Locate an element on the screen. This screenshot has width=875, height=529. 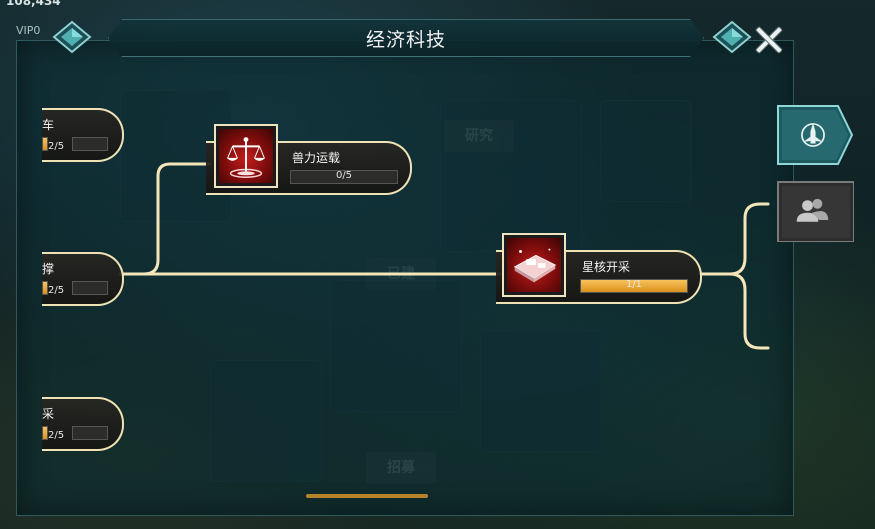
tech-node-left-1: 车 2/5 is located at coordinates (83, 135).